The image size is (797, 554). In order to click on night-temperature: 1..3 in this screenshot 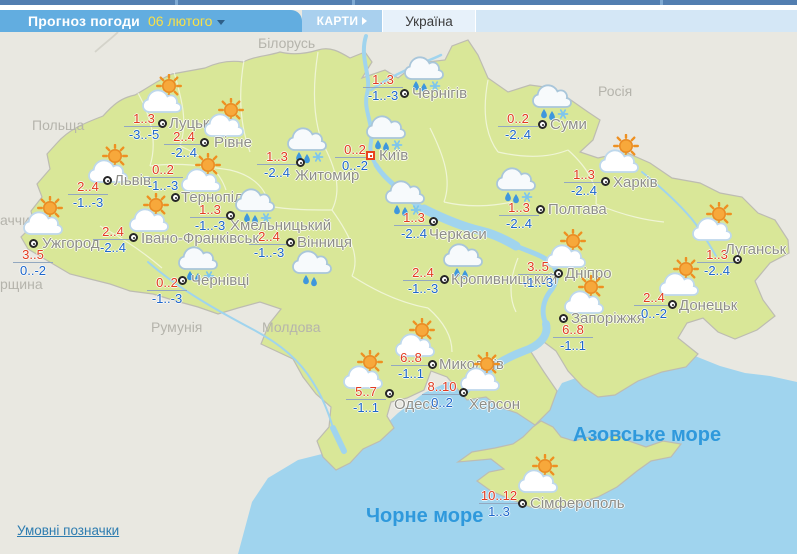, I will do `click(499, 511)`.